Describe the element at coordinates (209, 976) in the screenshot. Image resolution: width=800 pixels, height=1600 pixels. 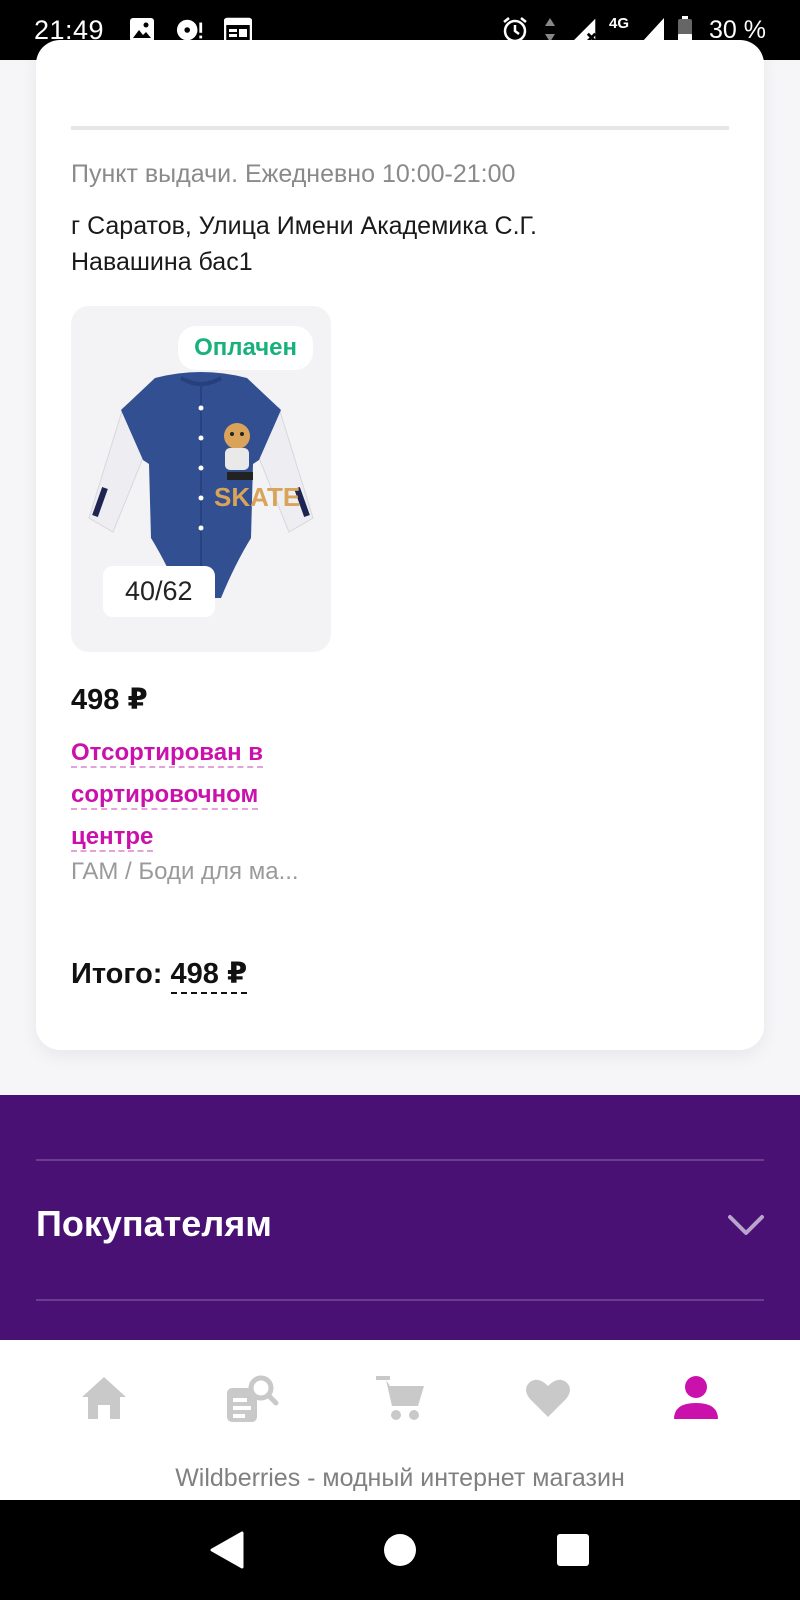
I see `total-amount: 498 ₽` at that location.